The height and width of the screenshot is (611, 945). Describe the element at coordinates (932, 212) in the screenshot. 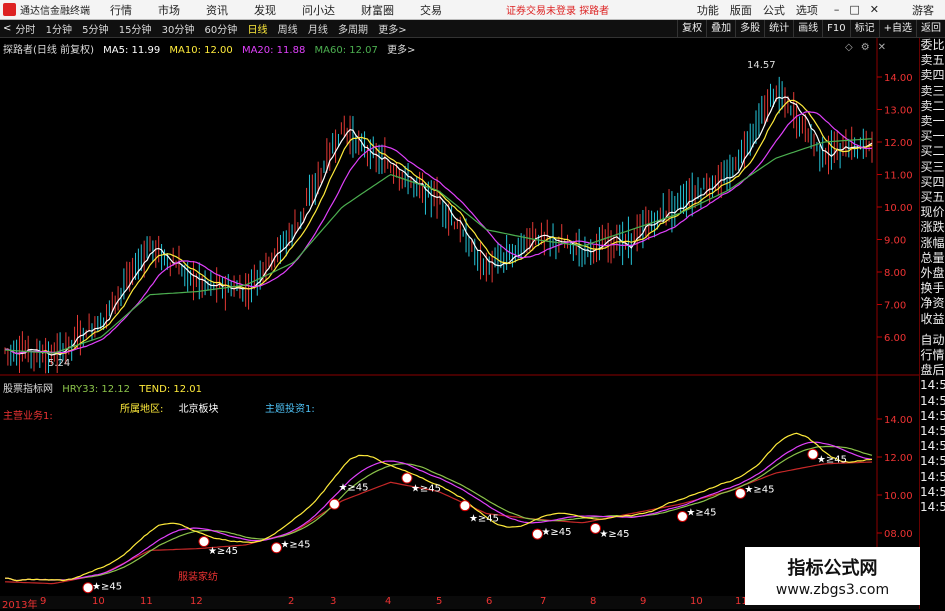

I see `quote-label: 现价` at that location.